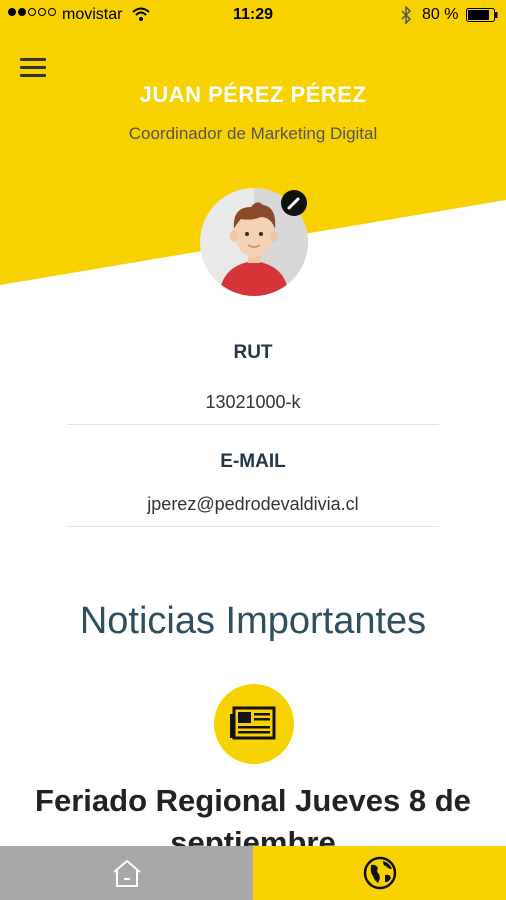  I want to click on email-label: E-MAIL, so click(253, 461).